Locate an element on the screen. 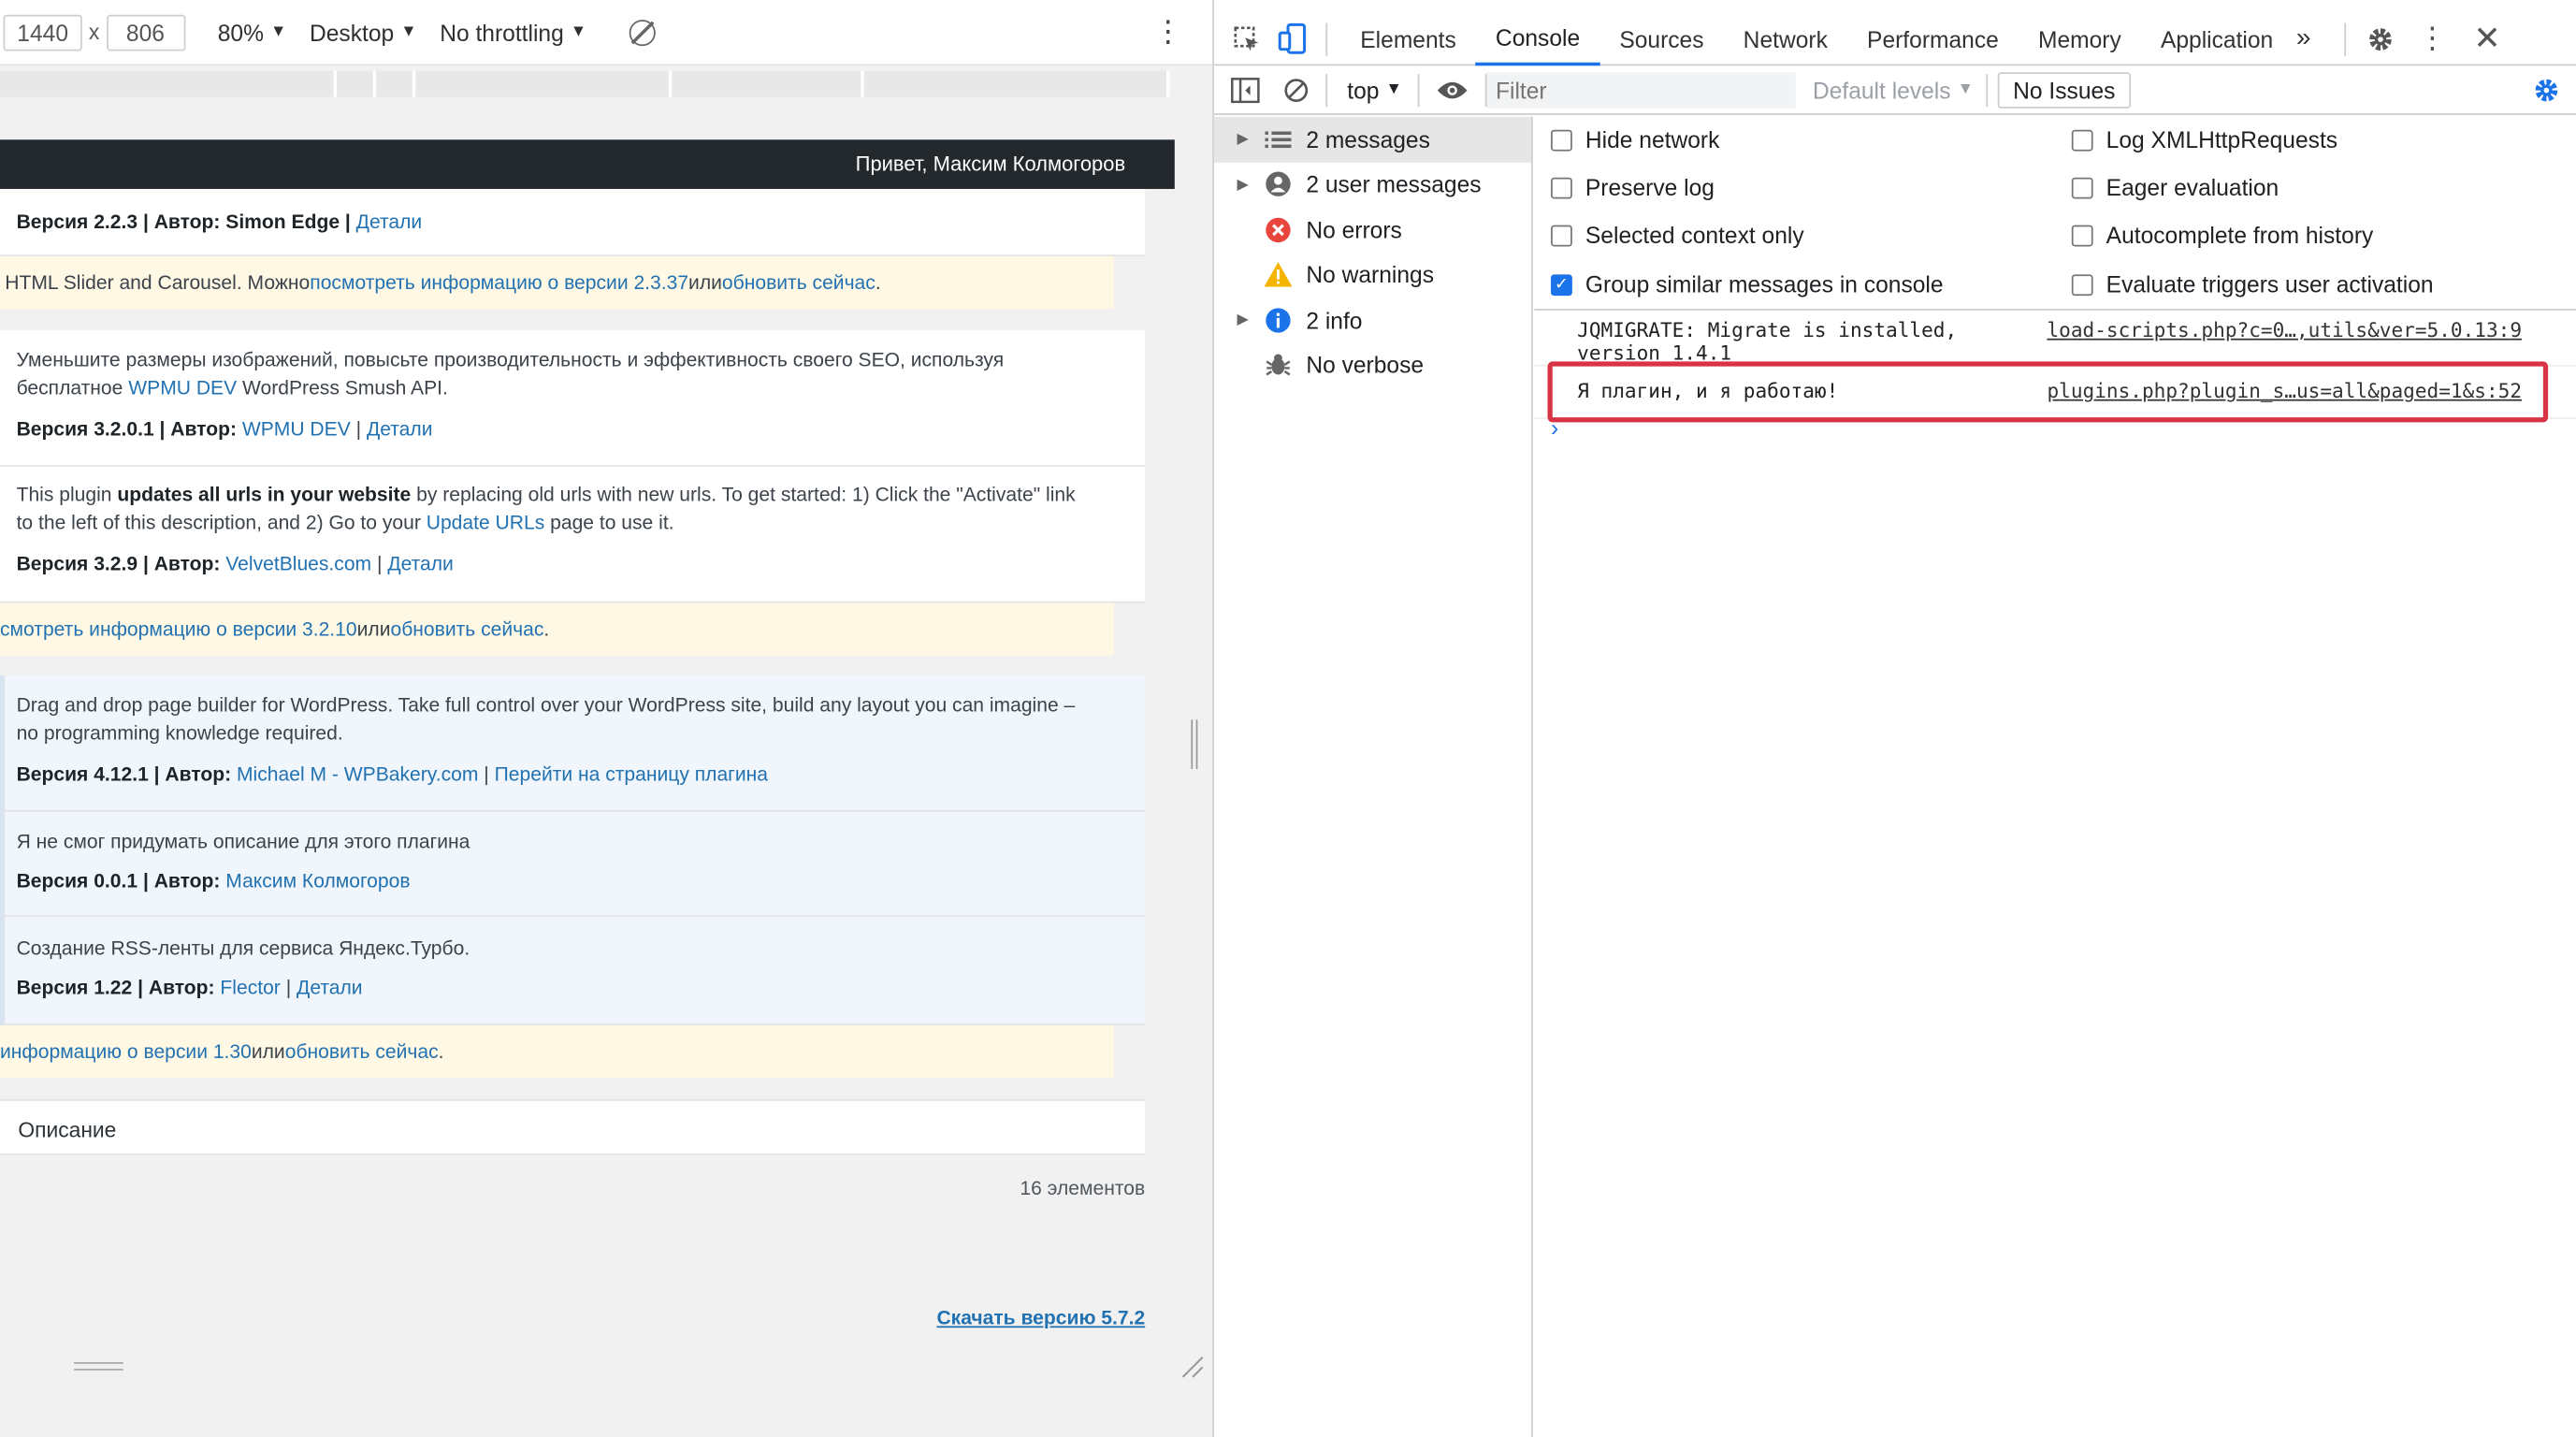  sidebar-item-errors: No errors is located at coordinates (1373, 229).